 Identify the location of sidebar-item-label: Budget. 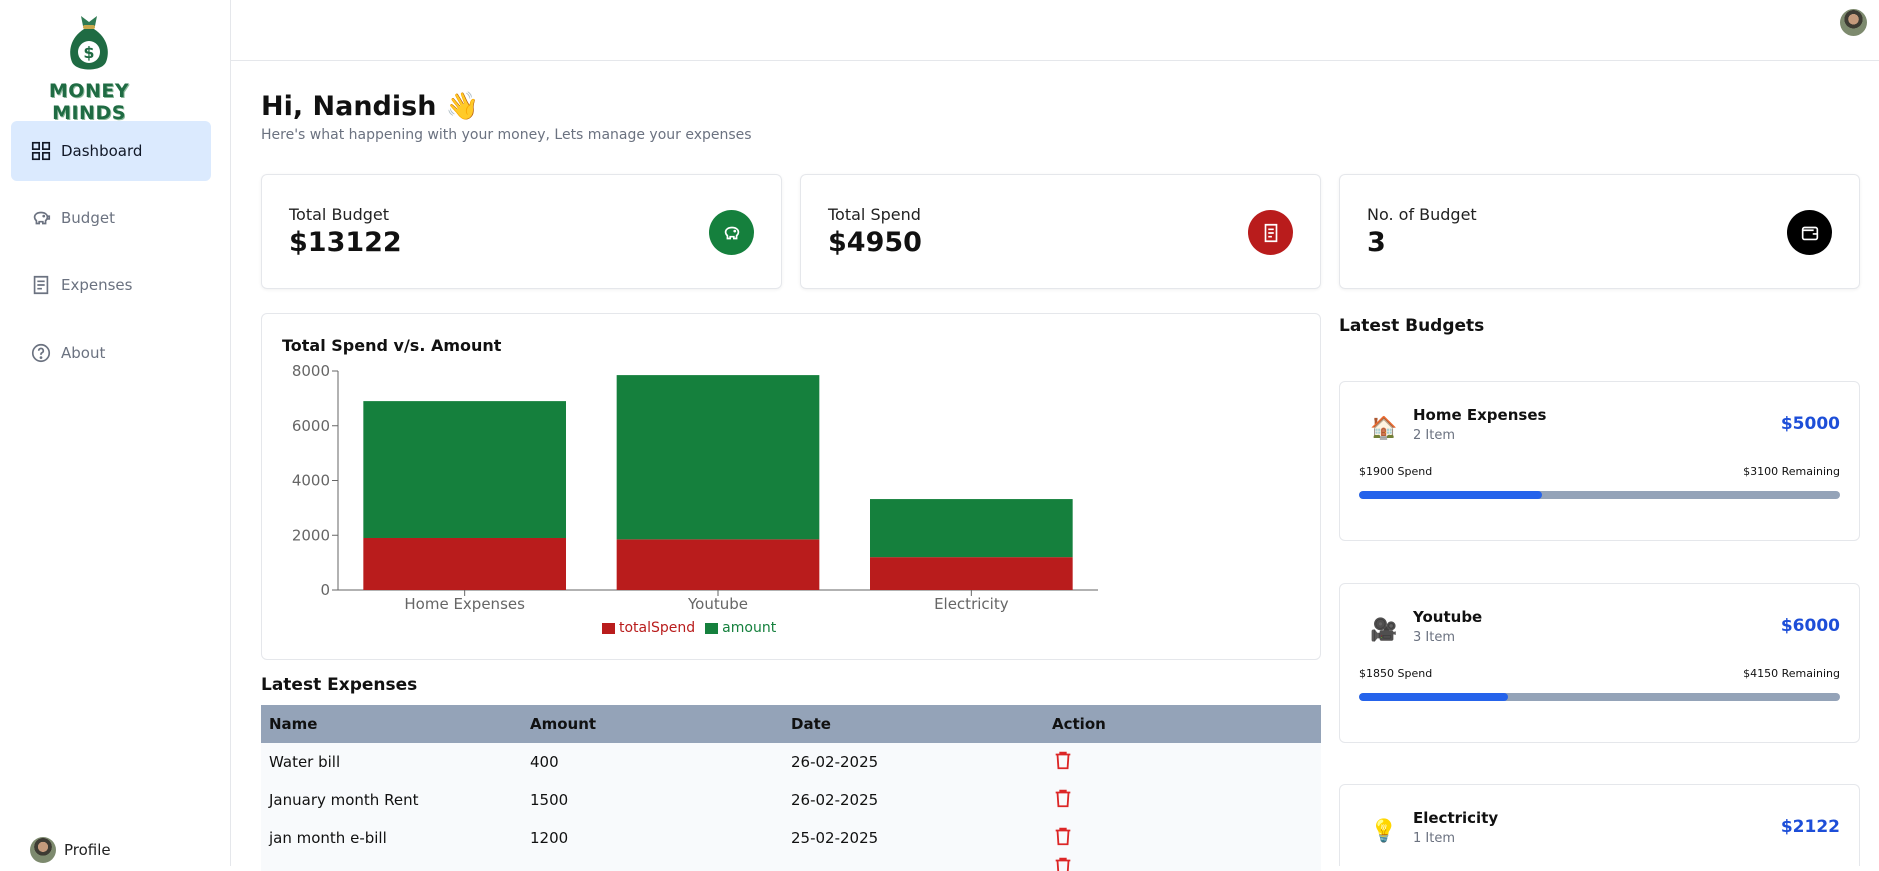
(88, 218).